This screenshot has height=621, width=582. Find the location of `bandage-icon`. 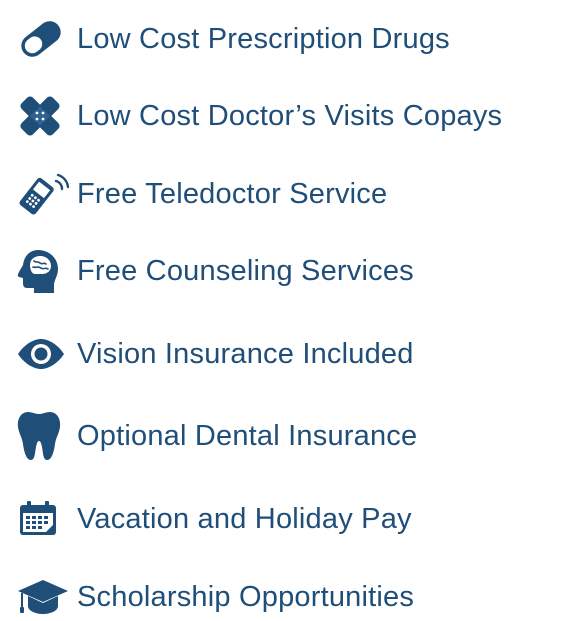

bandage-icon is located at coordinates (44, 116).